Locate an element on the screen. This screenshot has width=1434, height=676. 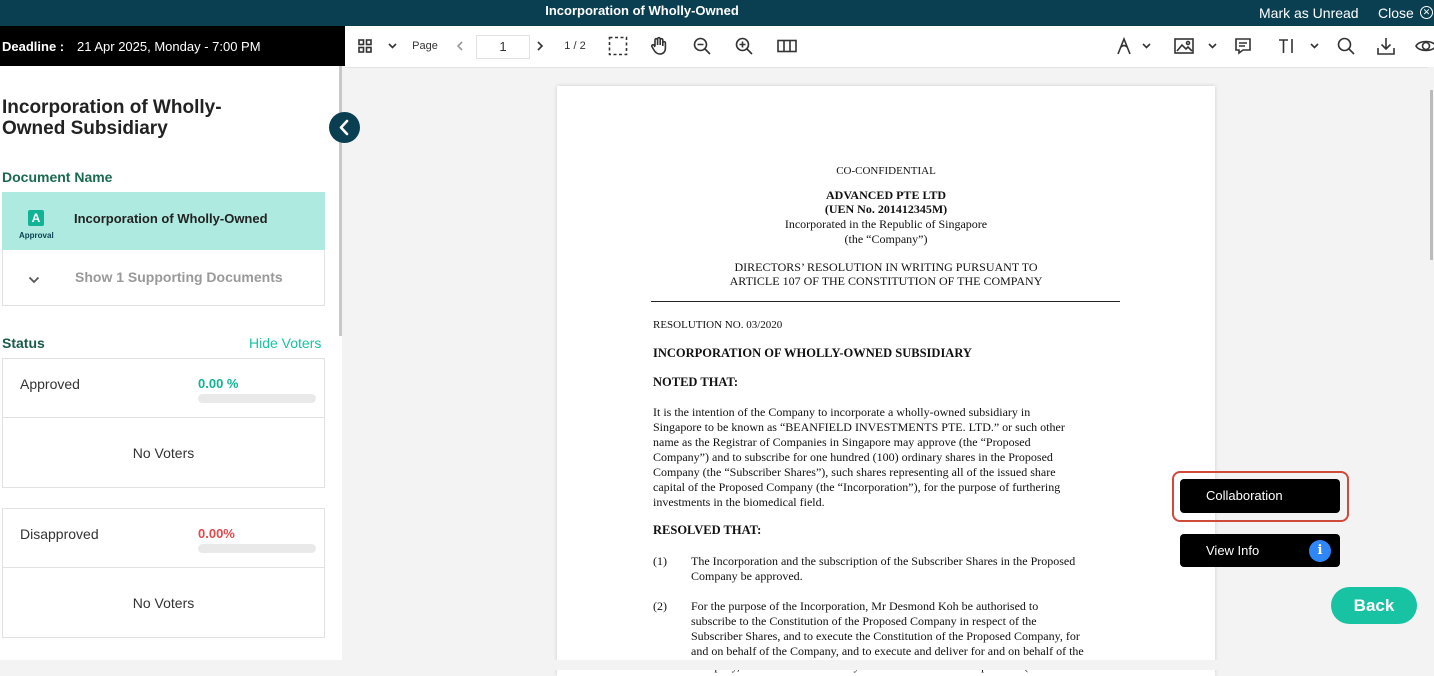
doc-line: Company be approved. is located at coordinates (747, 576).